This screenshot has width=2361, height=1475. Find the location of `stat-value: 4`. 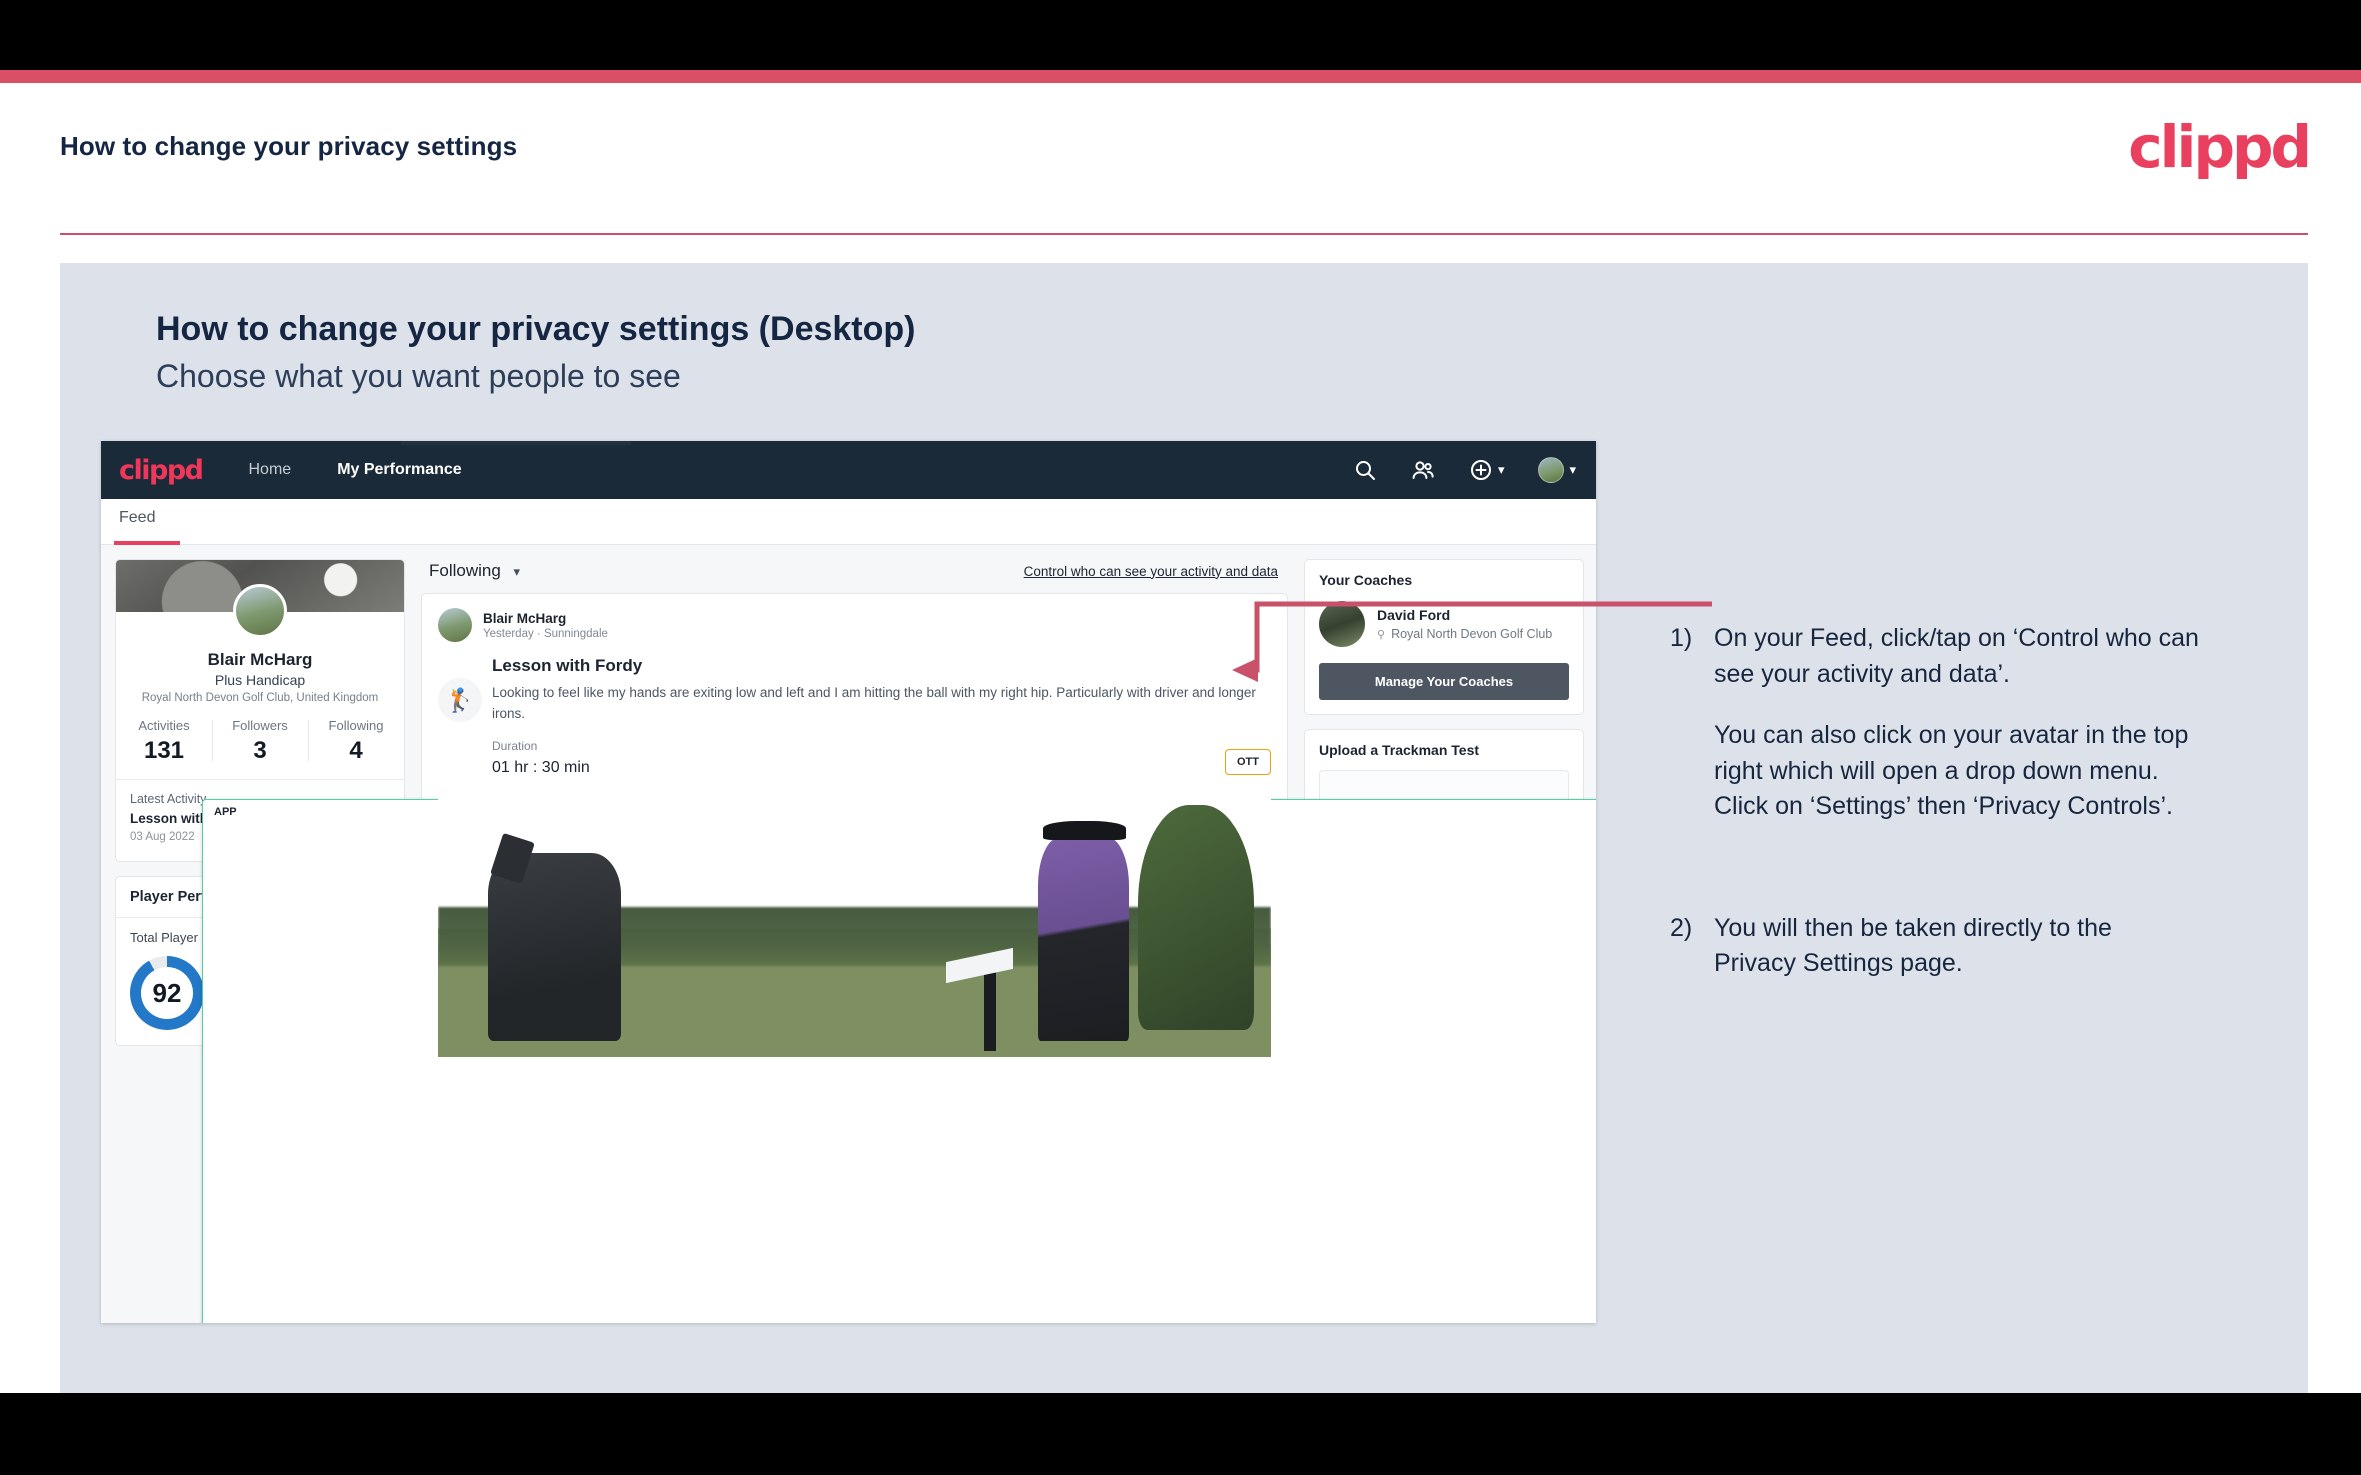

stat-value: 4 is located at coordinates (356, 750).